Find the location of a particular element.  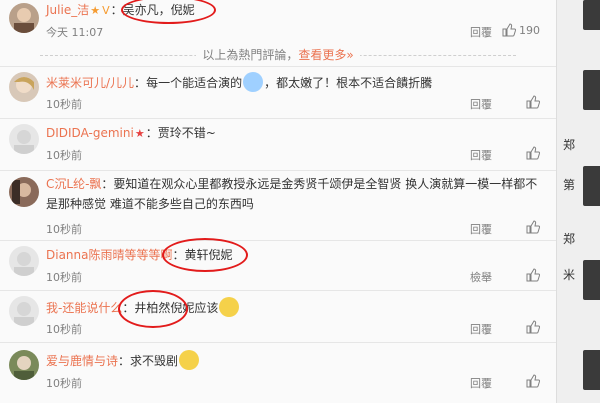

comment-text: DIDIDA-gemini★：贾玲不错~ is located at coordinates (131, 133).